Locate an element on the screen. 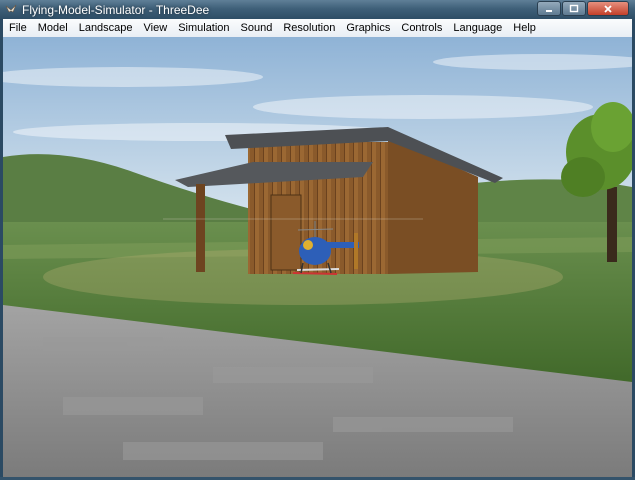 This screenshot has height=480, width=635. menu-view: View is located at coordinates (155, 28).